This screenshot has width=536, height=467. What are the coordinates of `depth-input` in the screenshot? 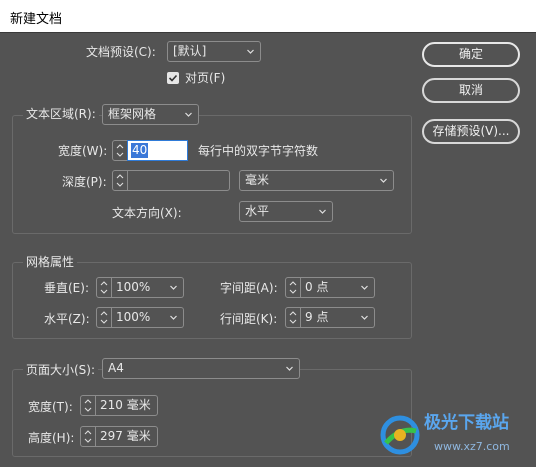 It's located at (178, 180).